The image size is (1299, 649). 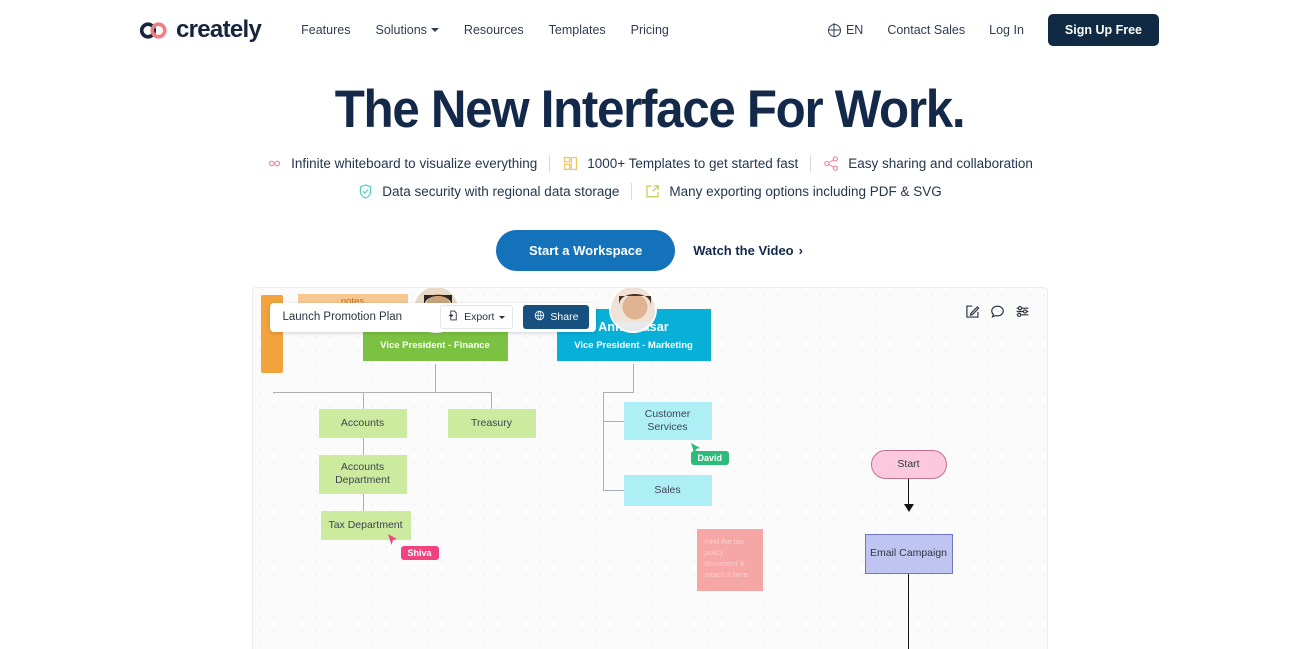 I want to click on org-node-label: Sales, so click(x=667, y=489).